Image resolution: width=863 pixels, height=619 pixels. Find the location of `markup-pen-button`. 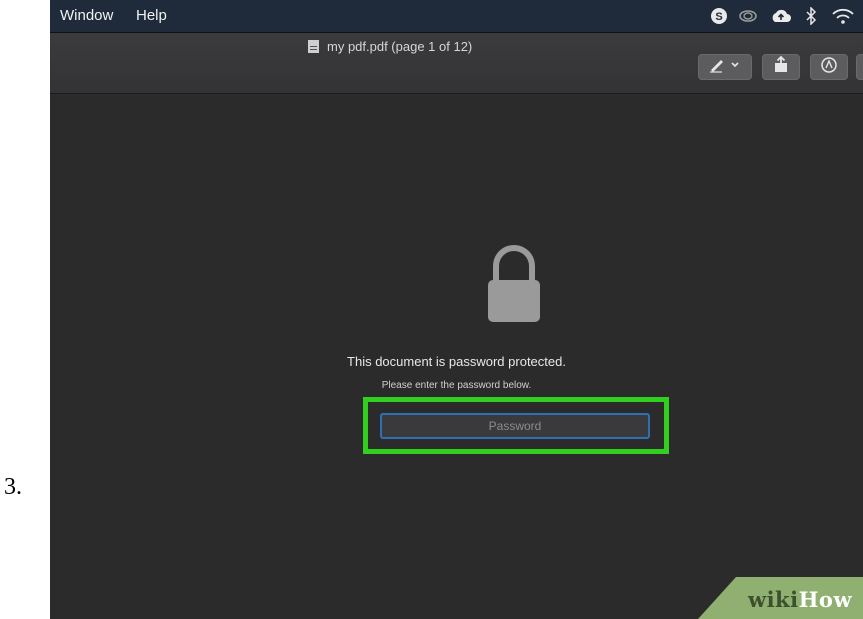

markup-pen-button is located at coordinates (725, 67).